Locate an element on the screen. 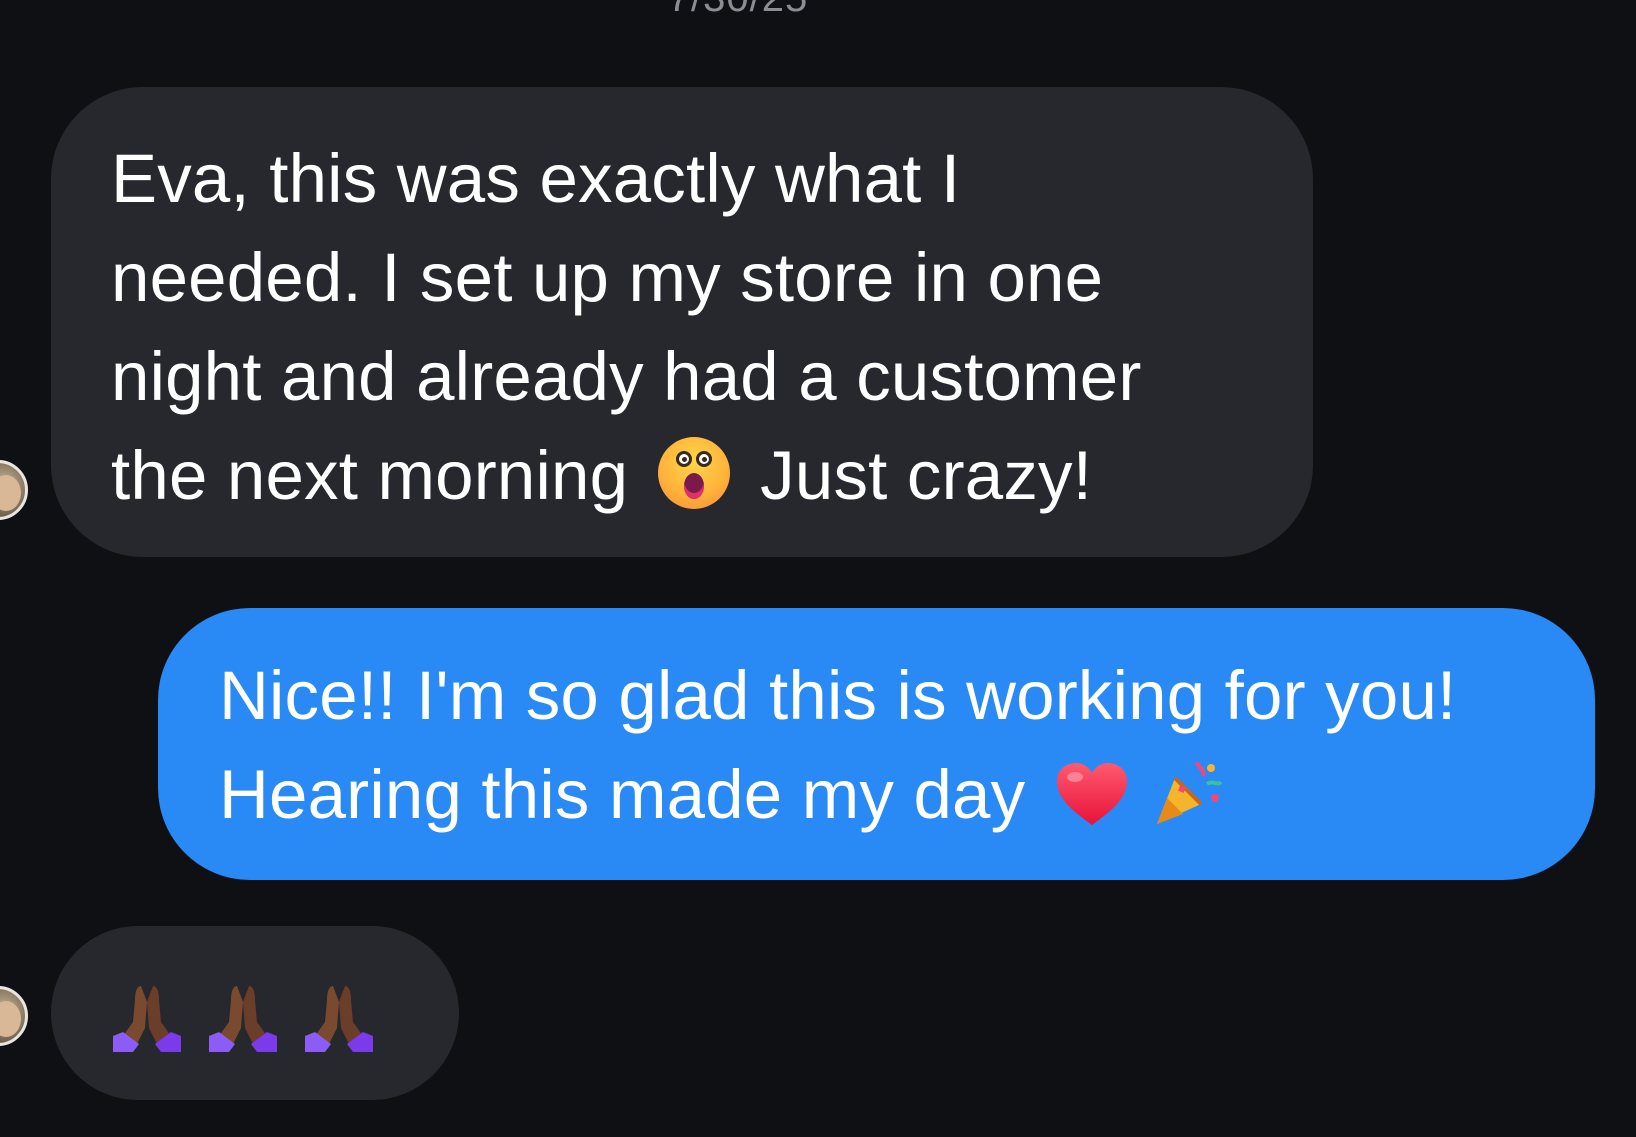  message-text-line: night and already had a customer is located at coordinates (626, 376).